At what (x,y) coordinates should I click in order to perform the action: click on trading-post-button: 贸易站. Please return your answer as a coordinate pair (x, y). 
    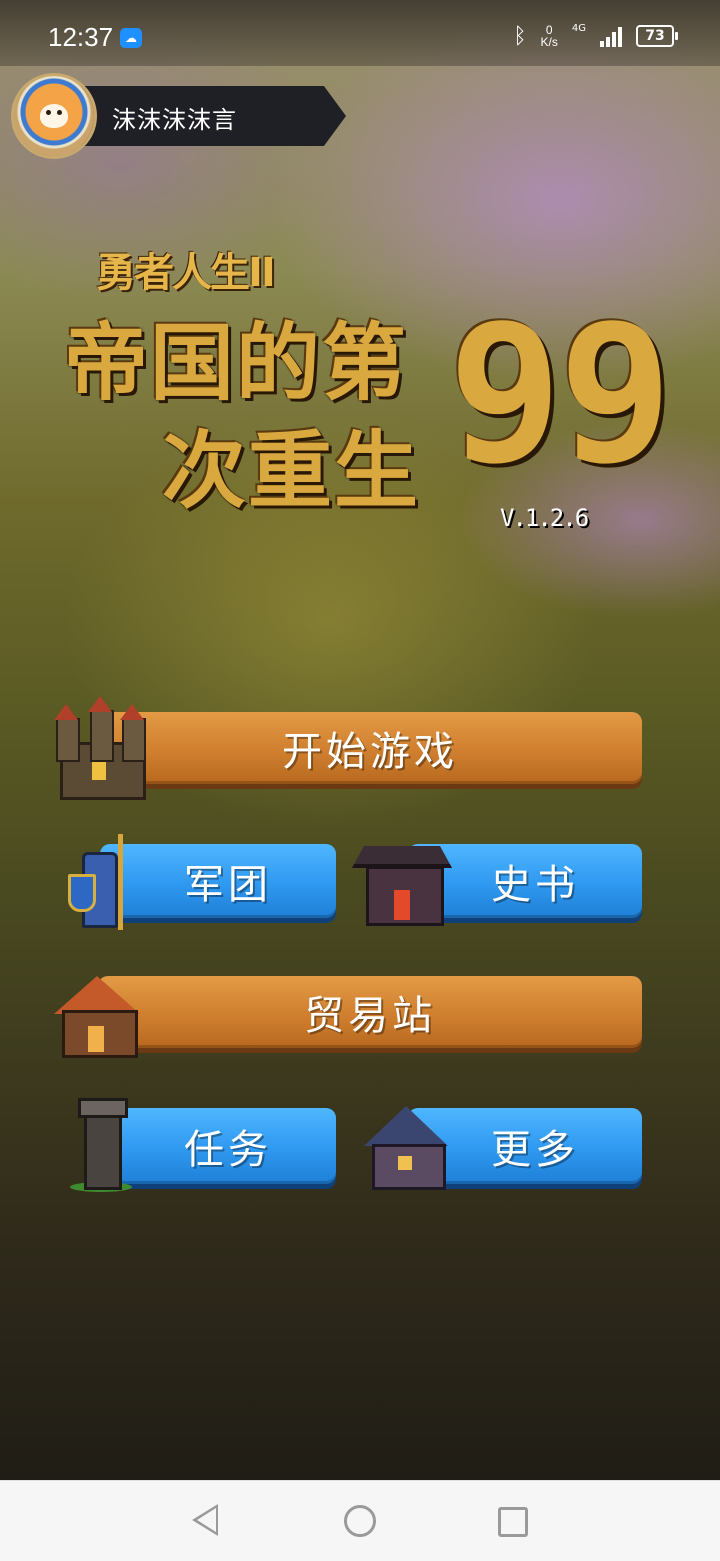
    Looking at the image, I should click on (370, 1012).